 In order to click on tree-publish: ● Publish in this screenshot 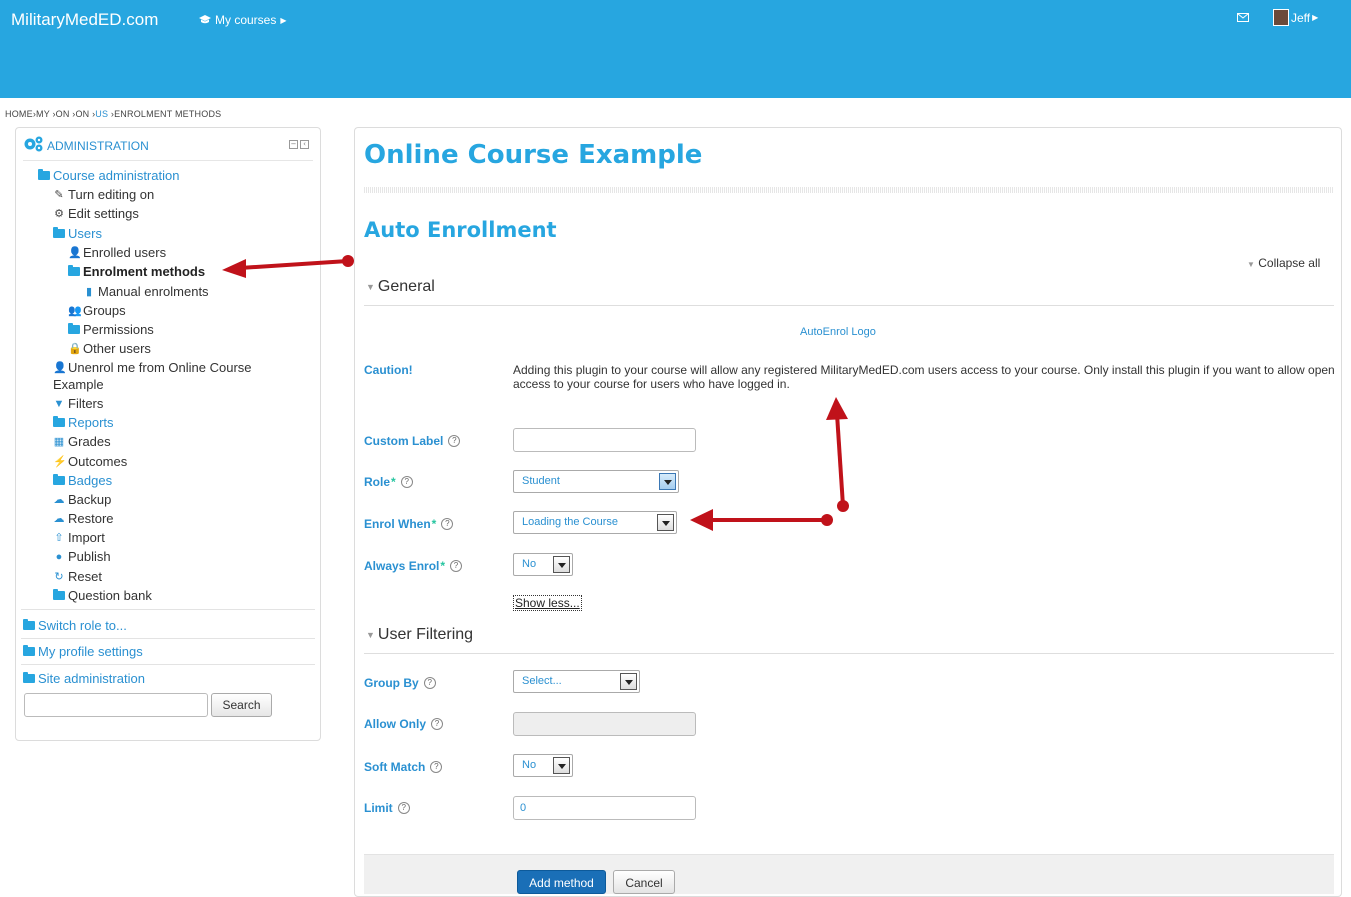, I will do `click(82, 556)`.